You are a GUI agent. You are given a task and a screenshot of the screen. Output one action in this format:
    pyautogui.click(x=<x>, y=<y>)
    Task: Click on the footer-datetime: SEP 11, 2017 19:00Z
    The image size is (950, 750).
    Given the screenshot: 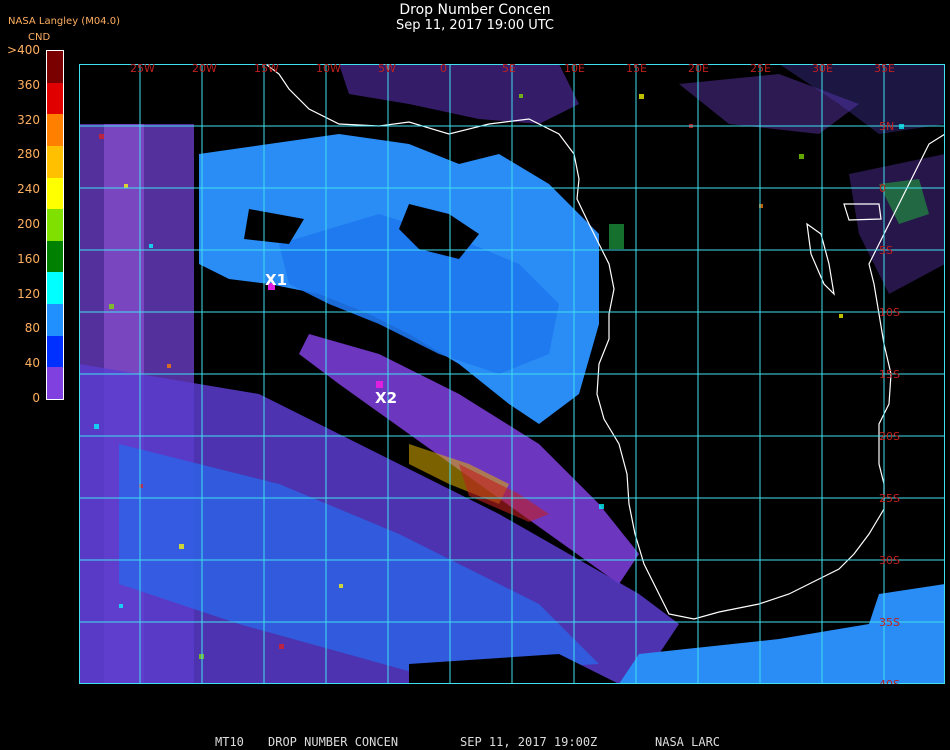 What is the action you would take?
    pyautogui.click(x=529, y=742)
    